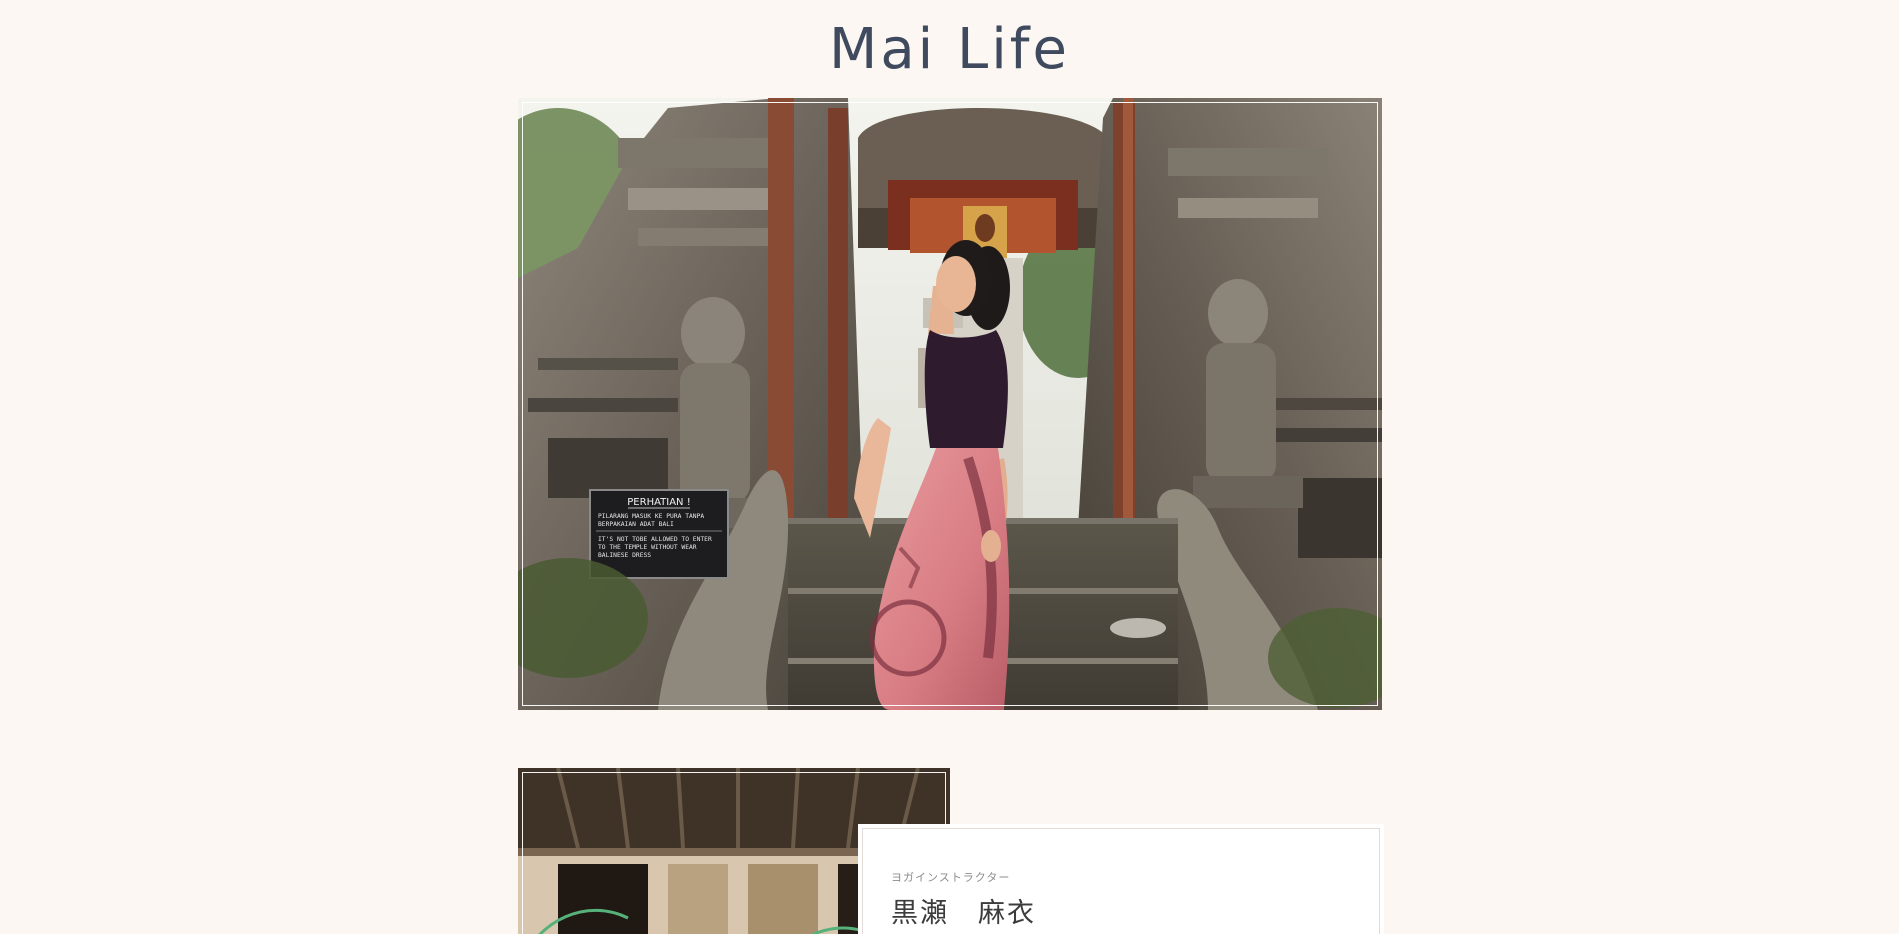 The width and height of the screenshot is (1899, 934). What do you see at coordinates (651, 516) in the screenshot?
I see `sign-line-1: PILARANG MASUK KE PURA TANPA` at bounding box center [651, 516].